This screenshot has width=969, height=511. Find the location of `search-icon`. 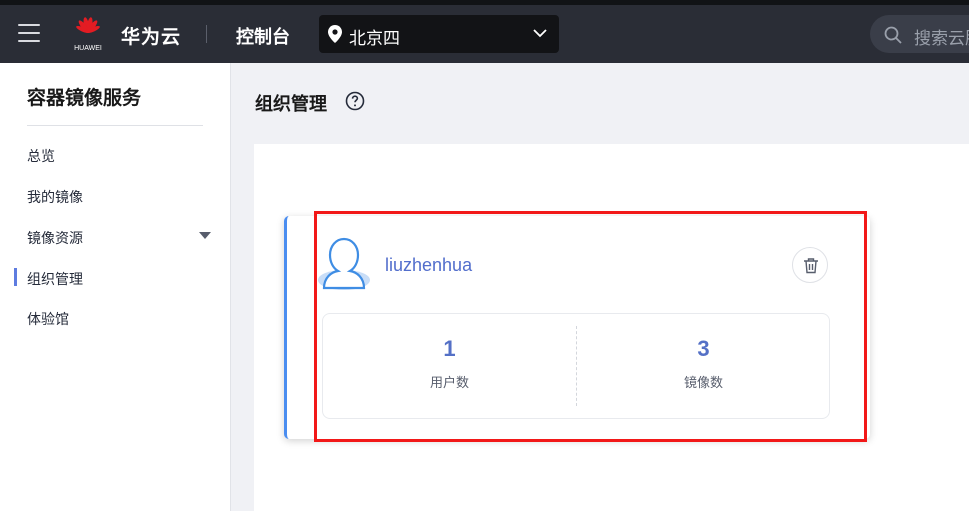

search-icon is located at coordinates (893, 35).